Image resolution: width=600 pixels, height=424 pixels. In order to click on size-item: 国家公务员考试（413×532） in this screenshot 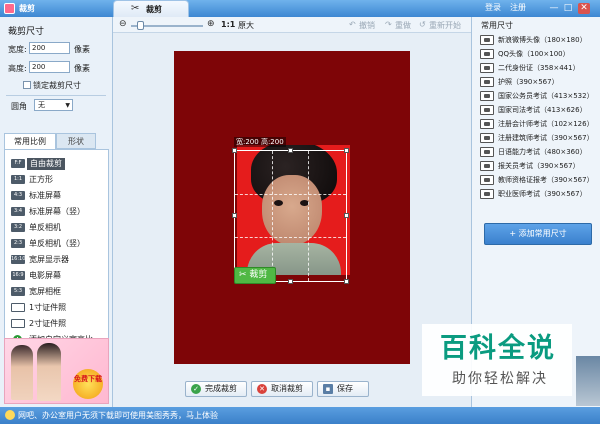, I will do `click(539, 96)`.